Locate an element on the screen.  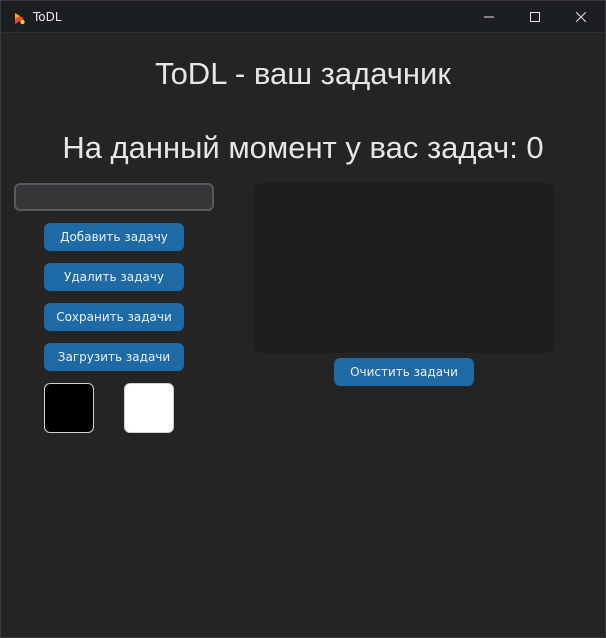
task-list-box is located at coordinates (404, 268).